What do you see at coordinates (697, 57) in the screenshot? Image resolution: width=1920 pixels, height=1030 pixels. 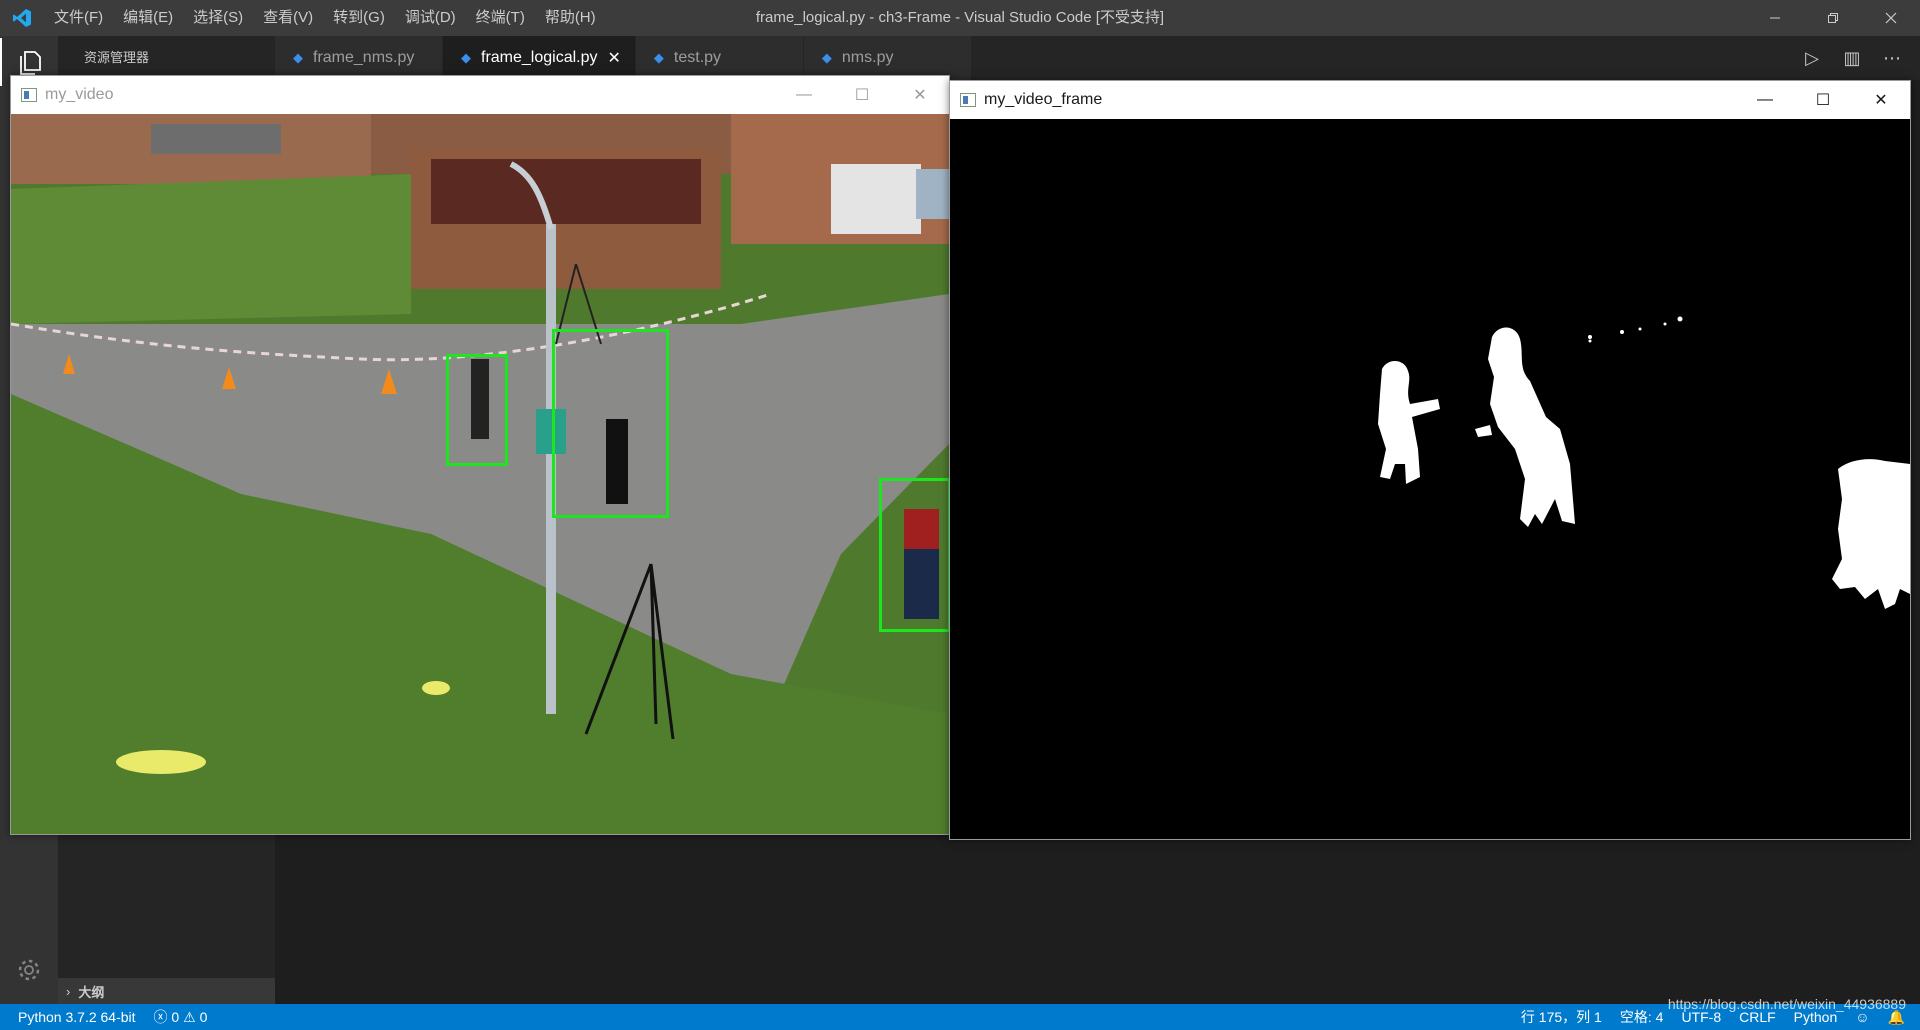 I see `tab-label: test.py` at bounding box center [697, 57].